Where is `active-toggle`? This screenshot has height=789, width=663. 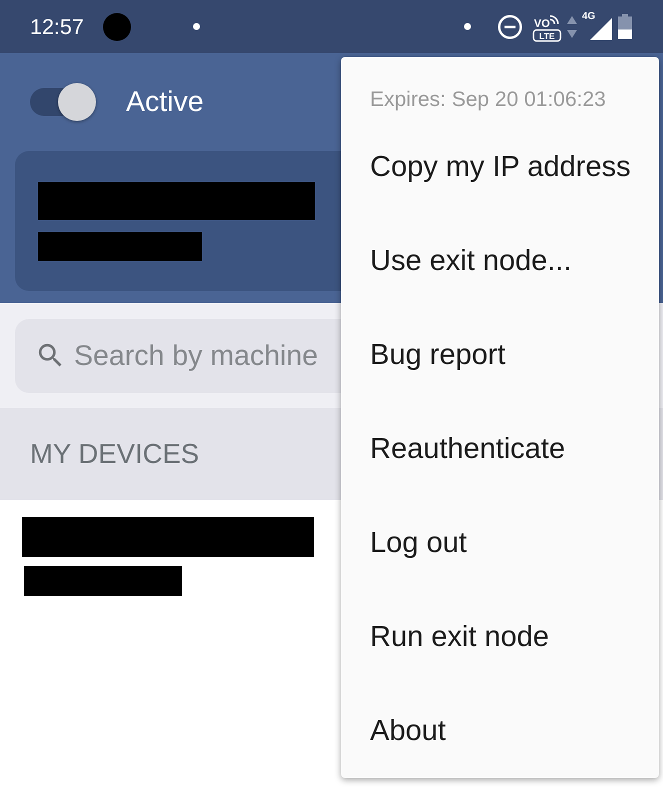
active-toggle is located at coordinates (63, 102).